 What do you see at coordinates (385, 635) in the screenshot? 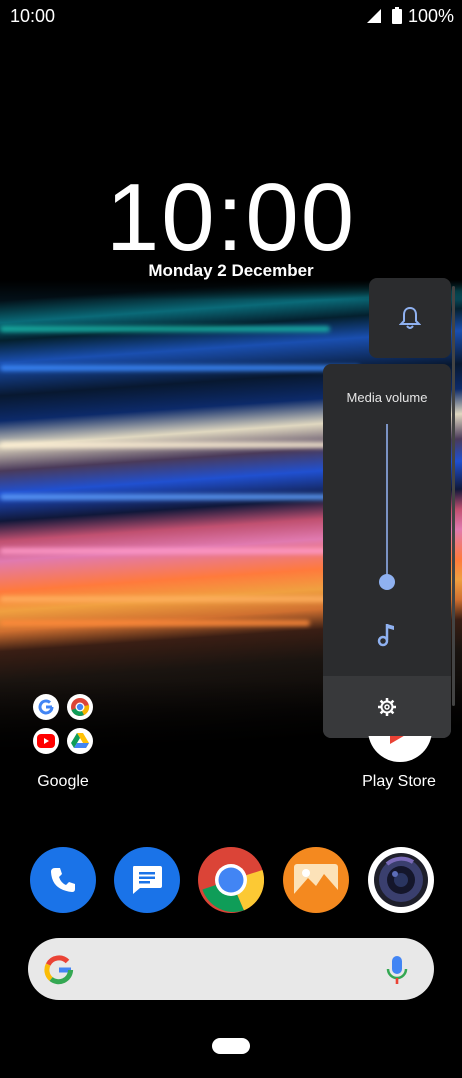
I see `music-note-icon` at bounding box center [385, 635].